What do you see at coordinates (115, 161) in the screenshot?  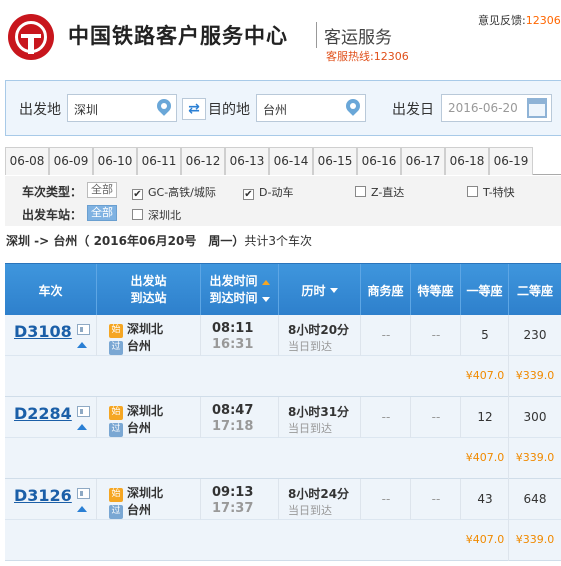 I see `date-tab: 06-10` at bounding box center [115, 161].